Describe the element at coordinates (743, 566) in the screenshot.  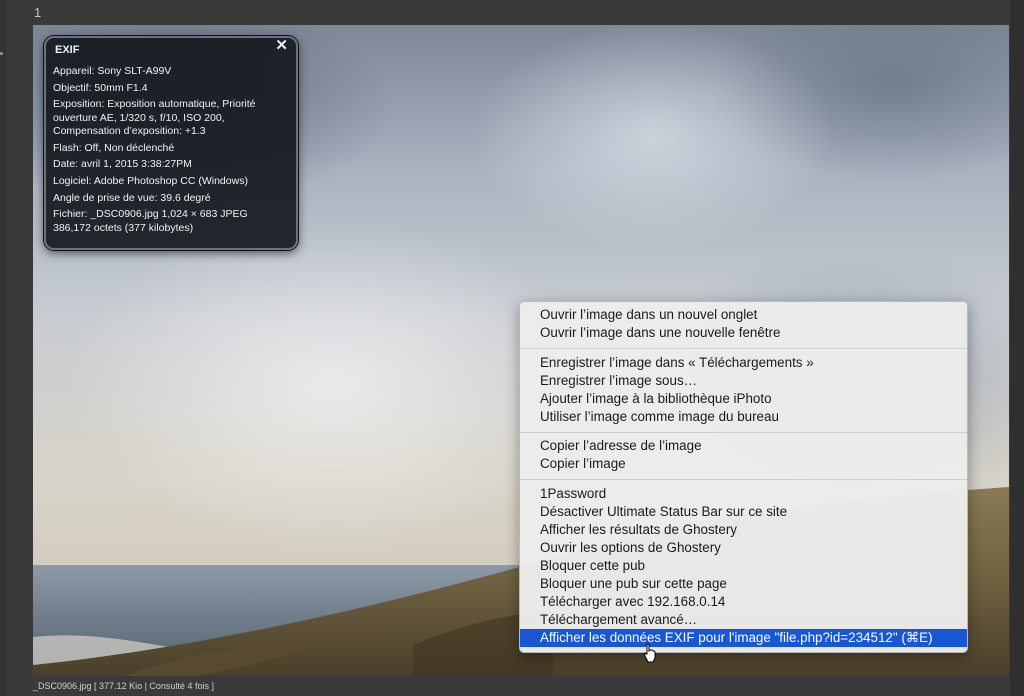
I see `menu-item-block-ad: Bloquer cette pub` at that location.